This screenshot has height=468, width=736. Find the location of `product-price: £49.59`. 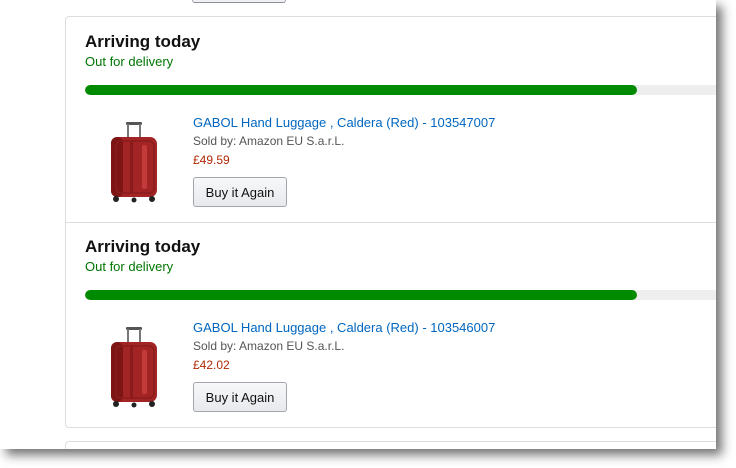

product-price: £49.59 is located at coordinates (211, 160).